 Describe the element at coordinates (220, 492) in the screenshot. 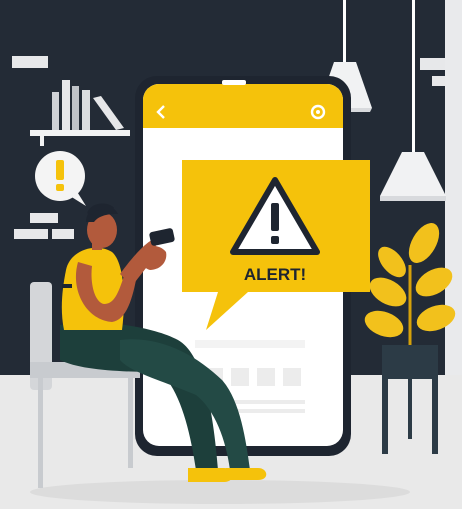

I see `floor-shadow` at that location.